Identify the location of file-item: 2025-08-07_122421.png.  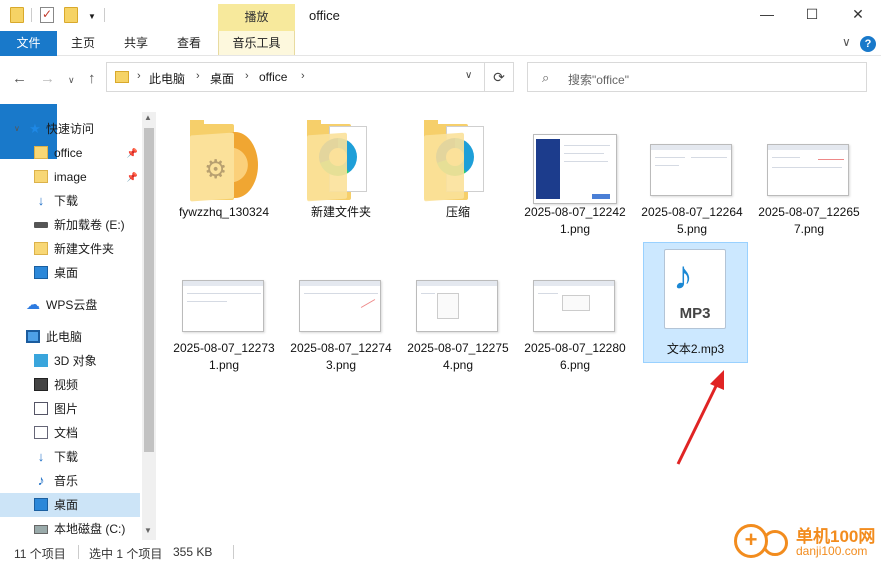
(575, 176).